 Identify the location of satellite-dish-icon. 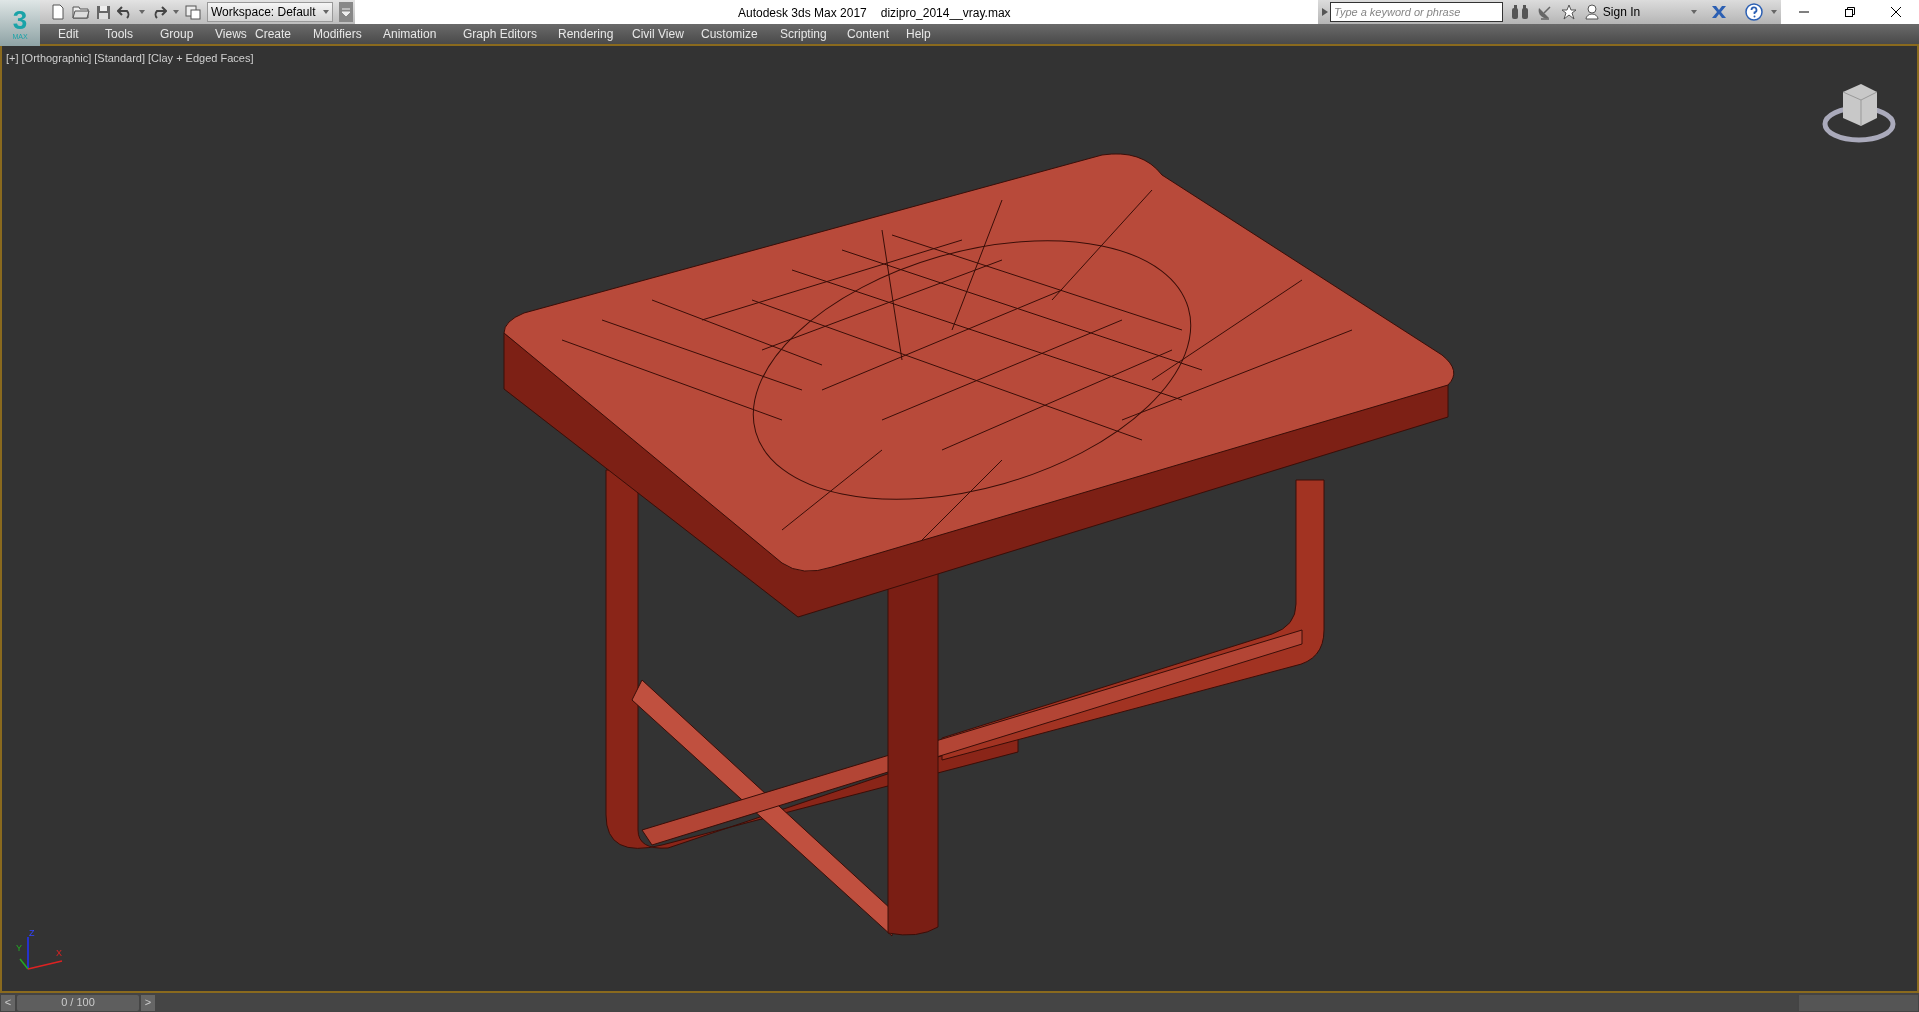
(1544, 12).